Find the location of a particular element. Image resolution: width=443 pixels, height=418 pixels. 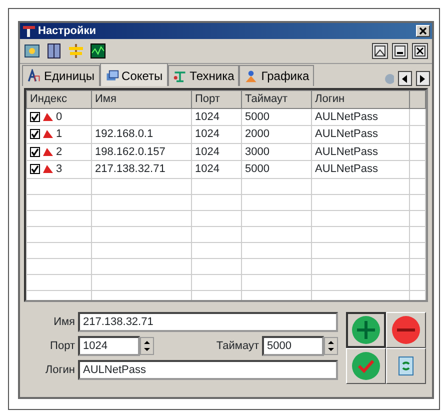

minus-circle-icon is located at coordinates (406, 330).